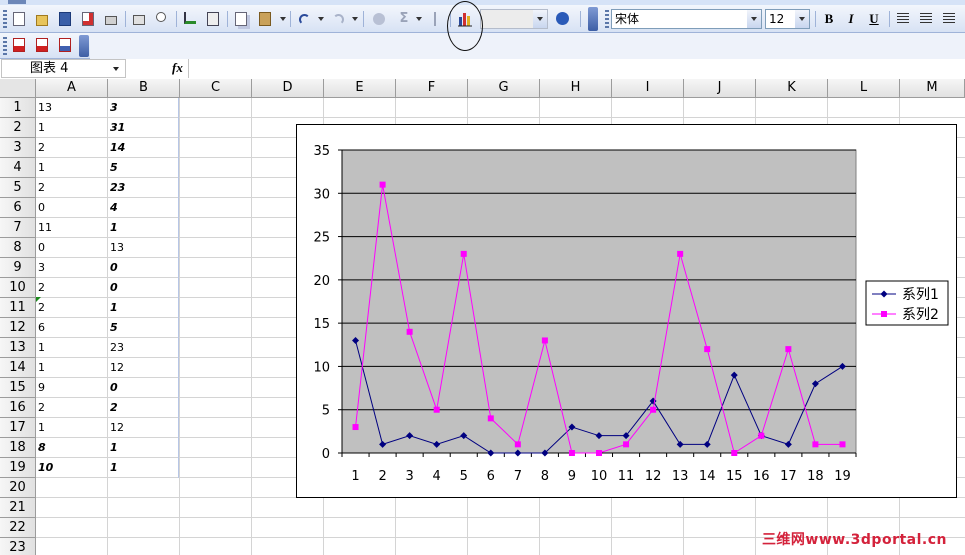 The width and height of the screenshot is (965, 555). Describe the element at coordinates (143, 208) in the screenshot. I see `cell-b6: 4` at that location.